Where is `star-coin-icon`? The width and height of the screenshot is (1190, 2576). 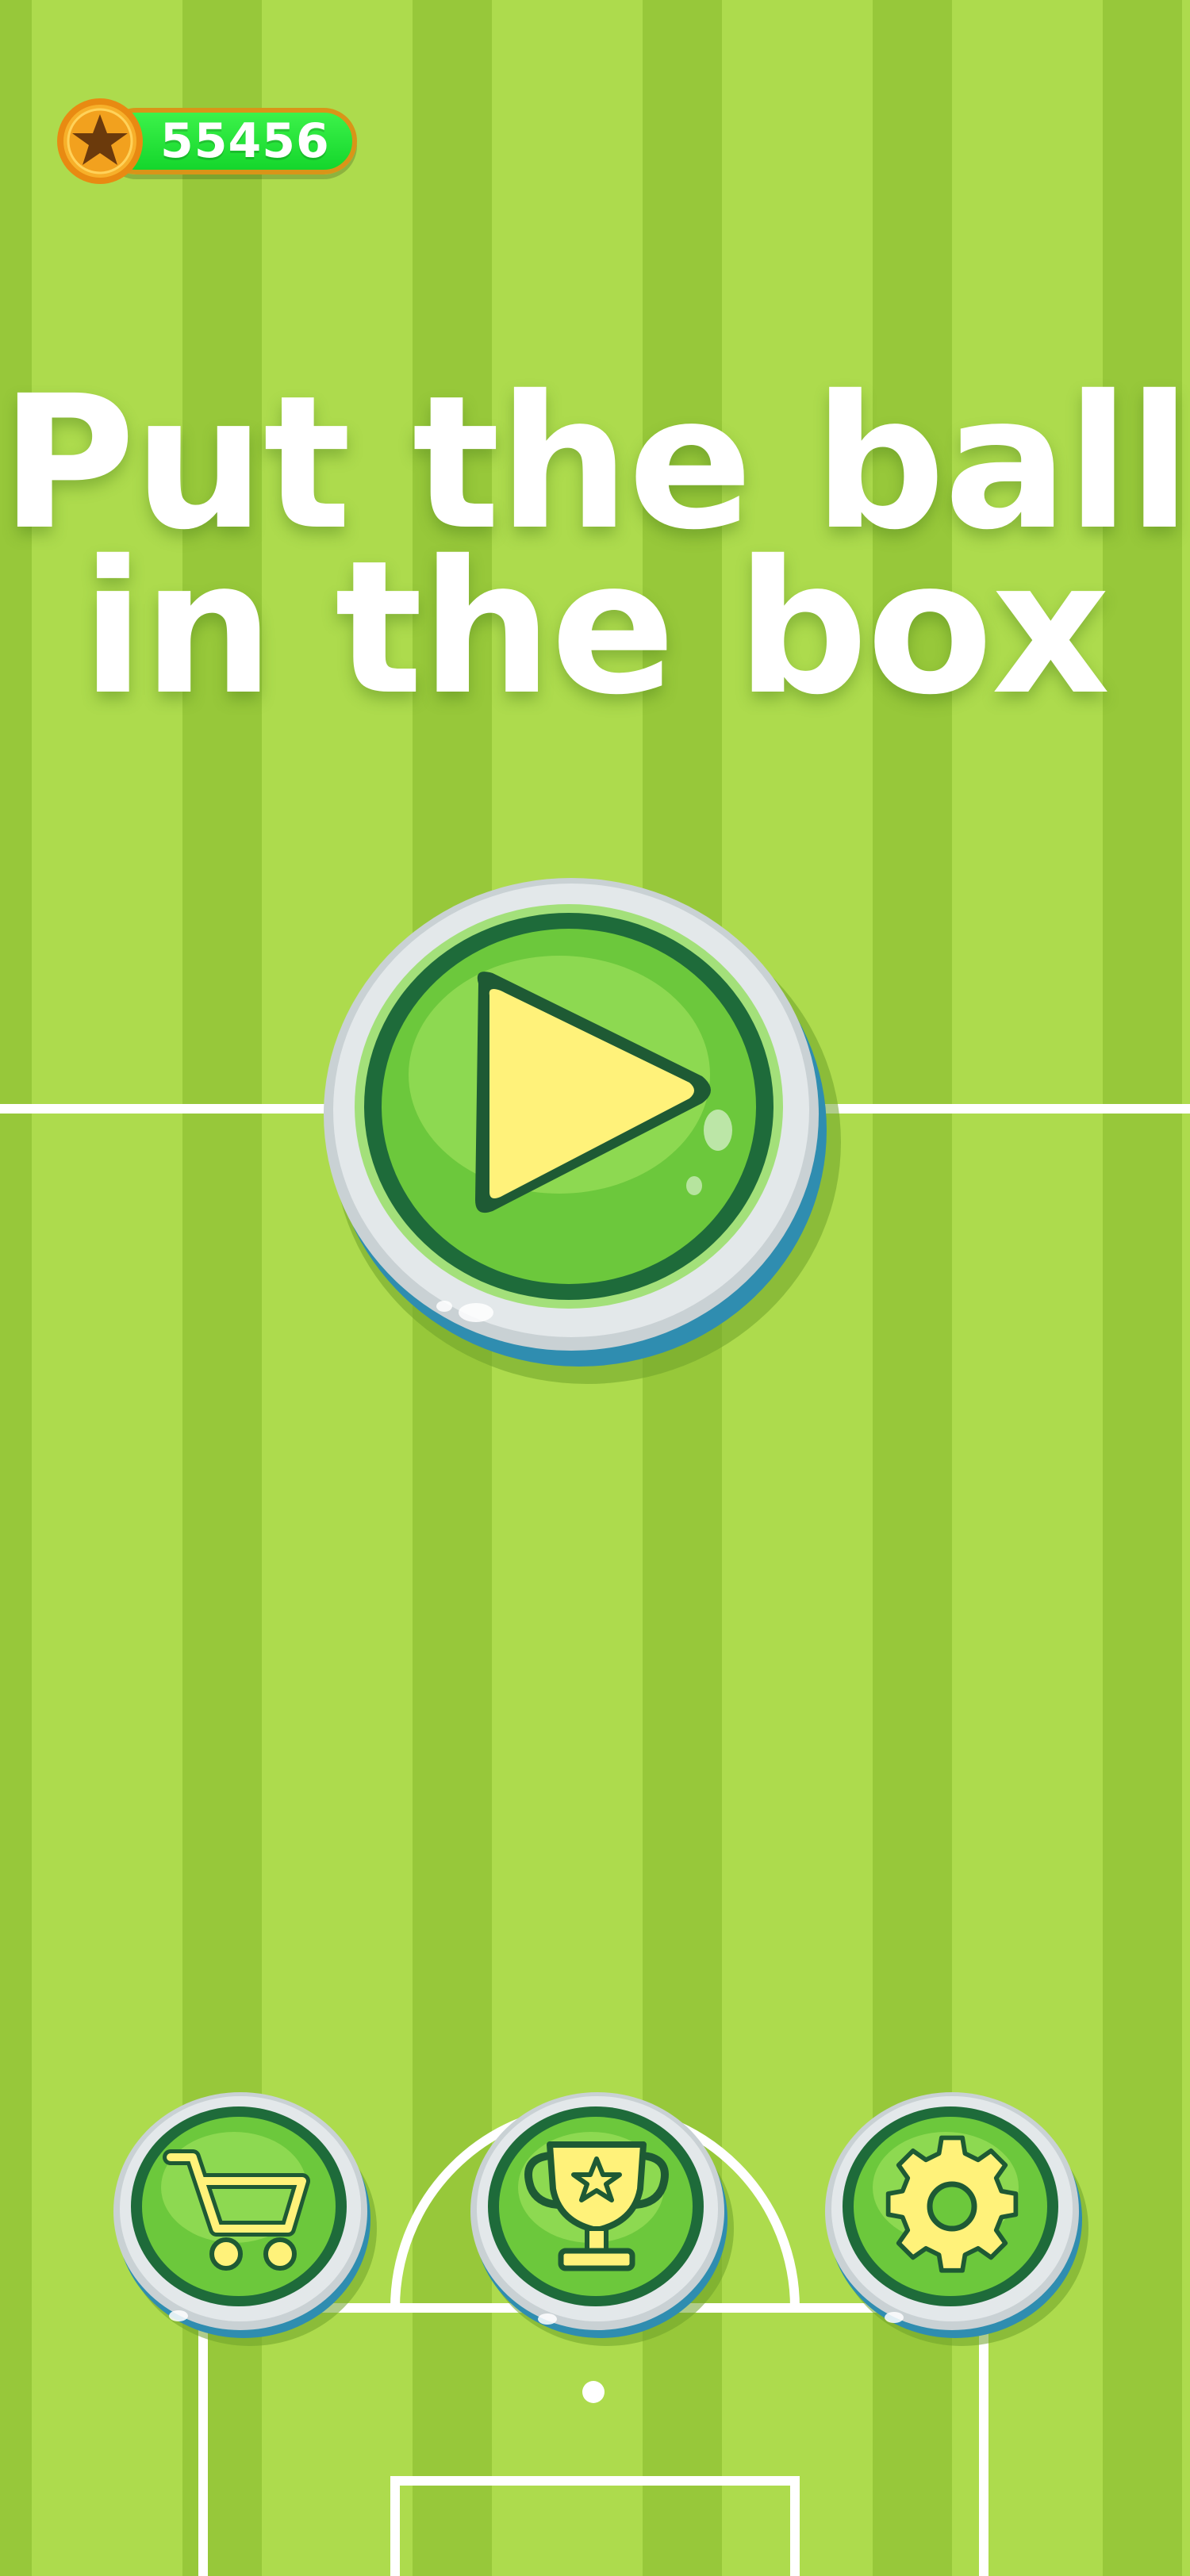 star-coin-icon is located at coordinates (100, 141).